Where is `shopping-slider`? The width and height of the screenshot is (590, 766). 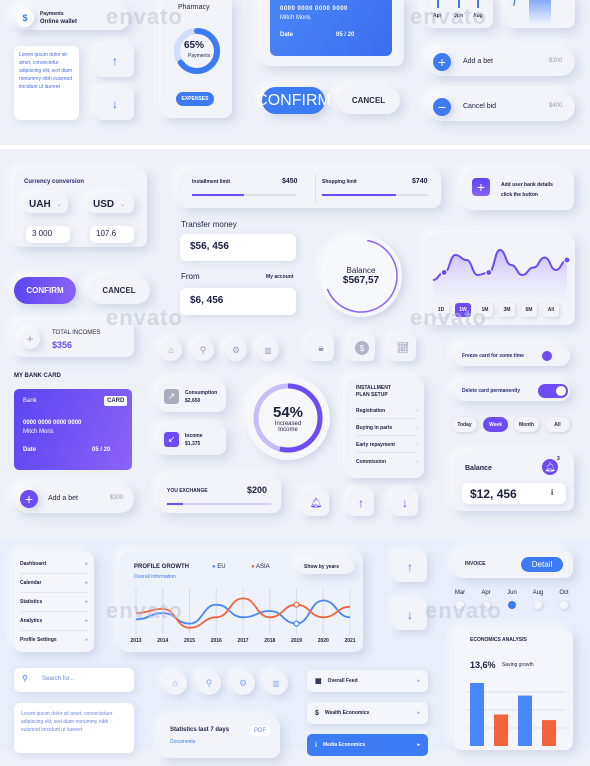
shopping-slider is located at coordinates (375, 195).